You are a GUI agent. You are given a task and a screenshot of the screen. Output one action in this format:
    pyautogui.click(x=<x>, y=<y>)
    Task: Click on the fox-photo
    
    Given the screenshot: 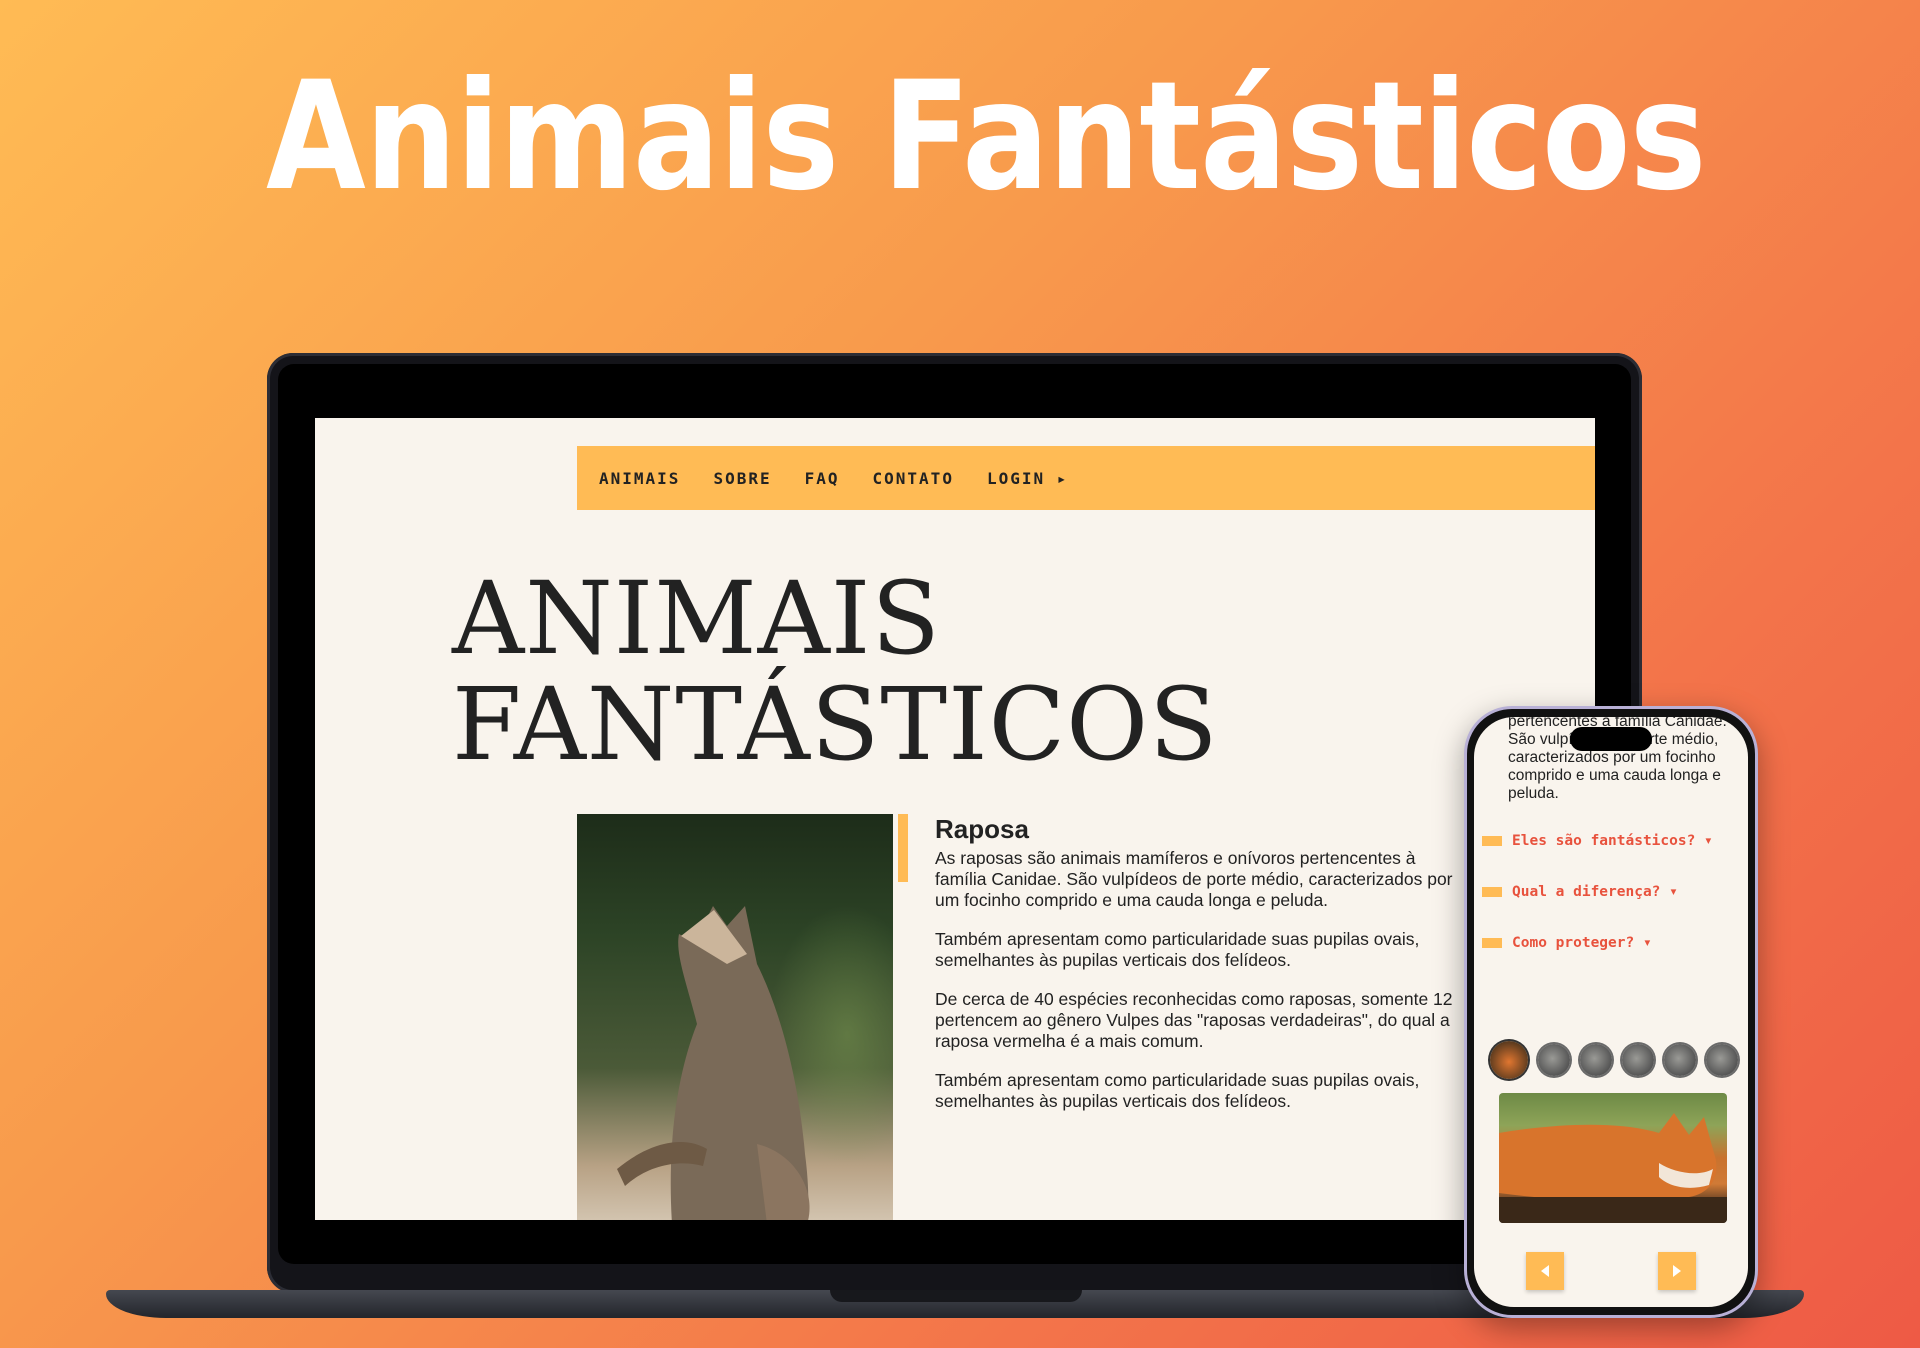 What is the action you would take?
    pyautogui.click(x=735, y=1017)
    